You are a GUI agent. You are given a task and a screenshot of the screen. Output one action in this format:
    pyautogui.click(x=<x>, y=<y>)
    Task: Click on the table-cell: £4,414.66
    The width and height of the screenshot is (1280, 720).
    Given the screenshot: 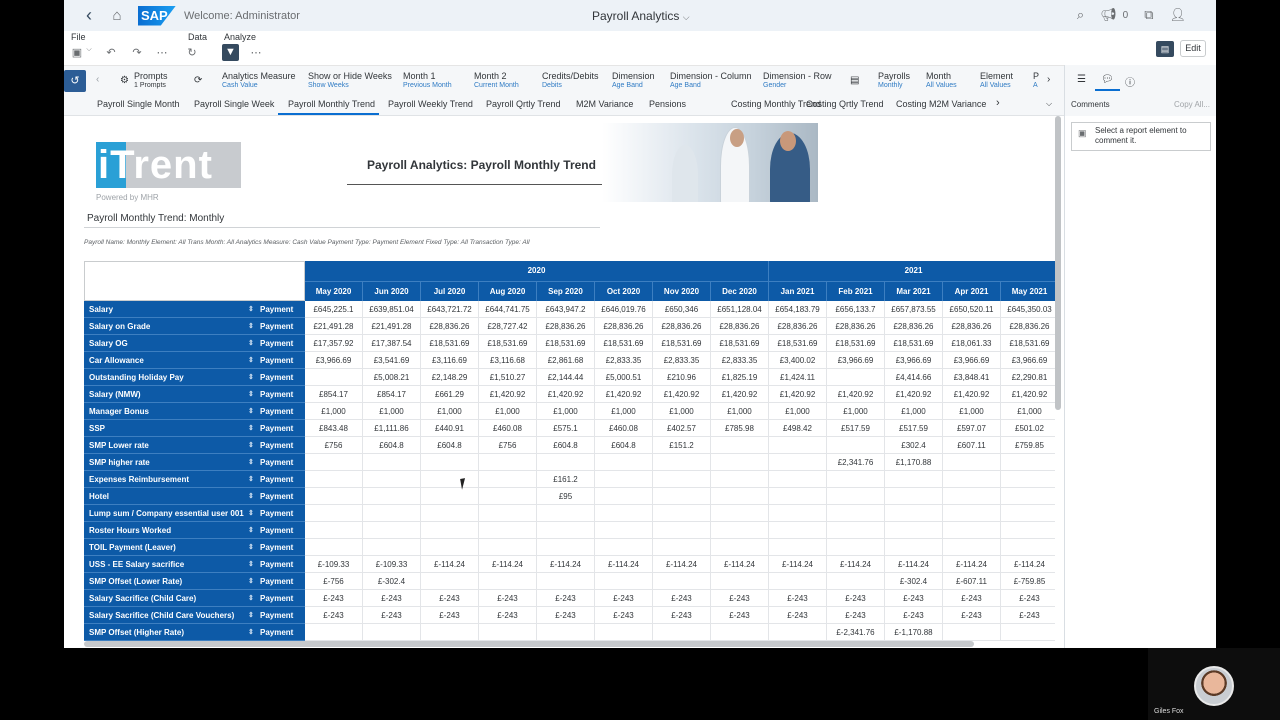 What is the action you would take?
    pyautogui.click(x=914, y=377)
    